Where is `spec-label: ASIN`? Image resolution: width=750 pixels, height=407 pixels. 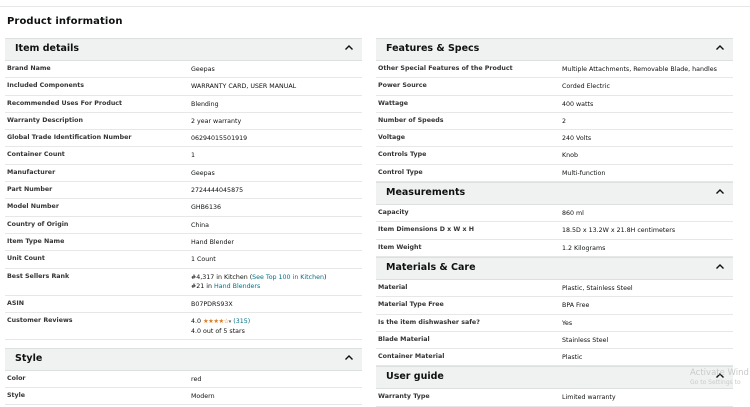
spec-label: ASIN is located at coordinates (16, 303).